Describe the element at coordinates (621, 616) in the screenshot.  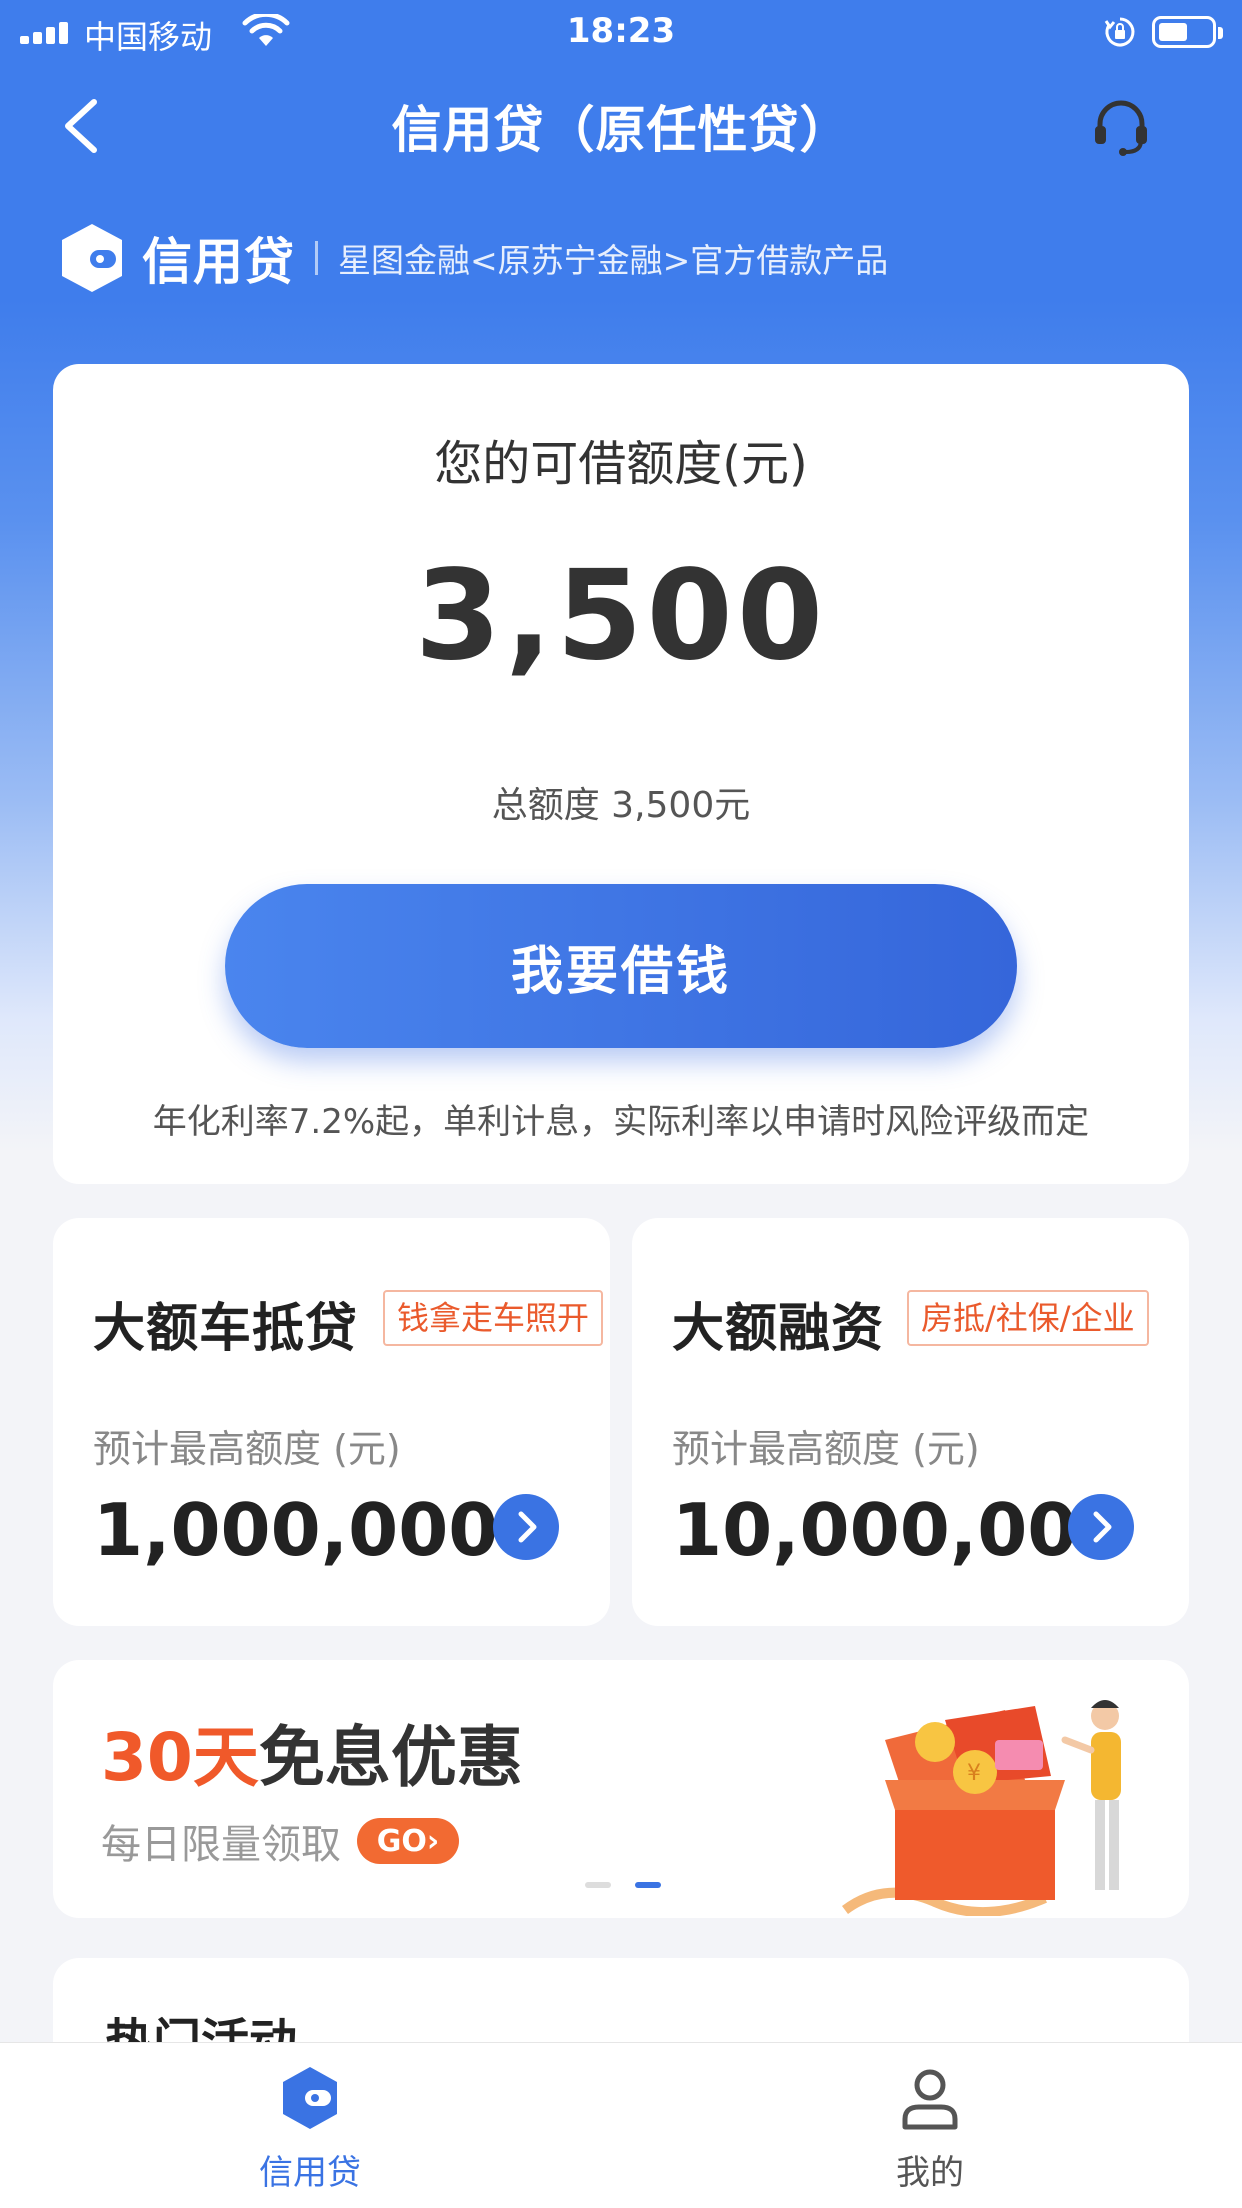
I see `available-credit-amount: 3,500` at that location.